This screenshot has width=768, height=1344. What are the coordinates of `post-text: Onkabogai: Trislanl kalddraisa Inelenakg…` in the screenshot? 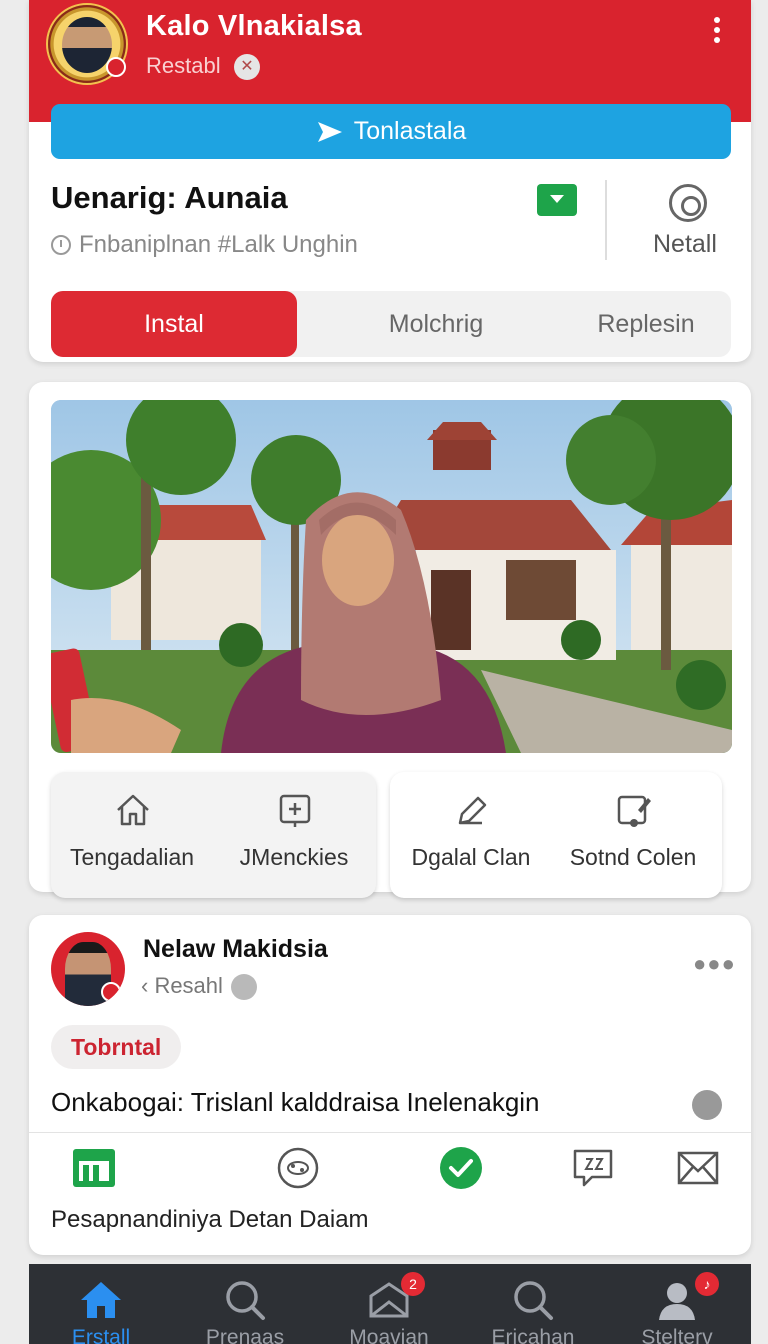 It's located at (295, 1102).